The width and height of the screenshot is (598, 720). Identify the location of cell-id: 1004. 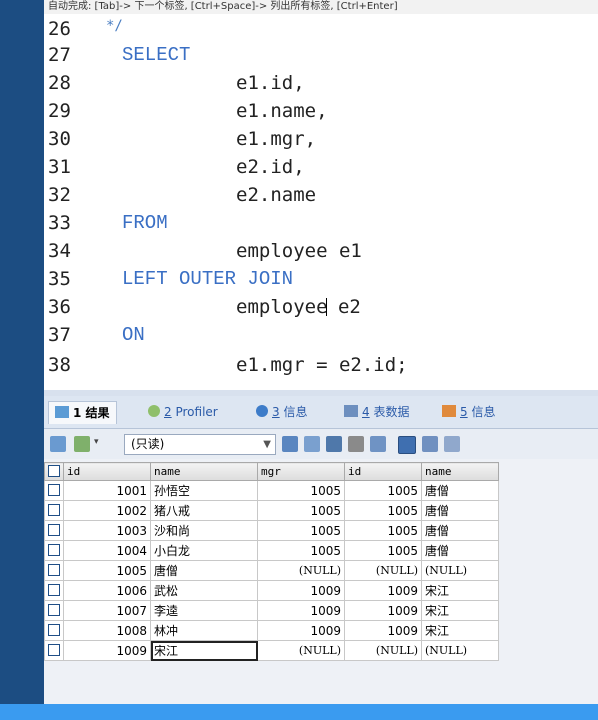
(107, 550).